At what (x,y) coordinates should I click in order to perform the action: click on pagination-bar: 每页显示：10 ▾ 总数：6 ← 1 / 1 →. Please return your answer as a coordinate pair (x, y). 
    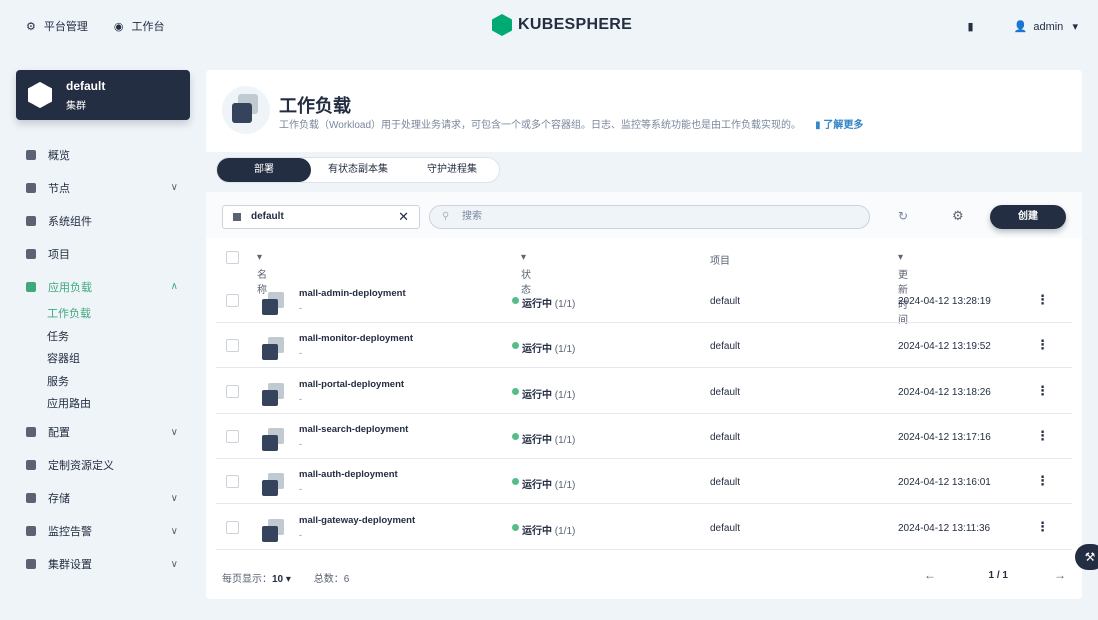
    Looking at the image, I should click on (644, 576).